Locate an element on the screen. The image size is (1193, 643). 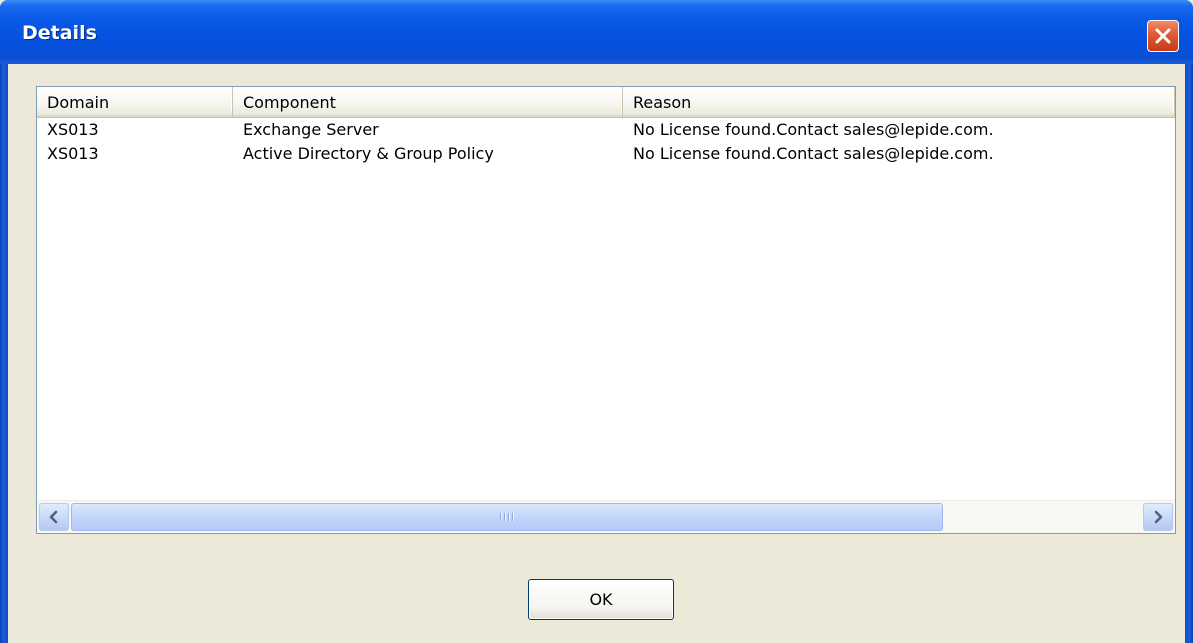
close-button is located at coordinates (1163, 36).